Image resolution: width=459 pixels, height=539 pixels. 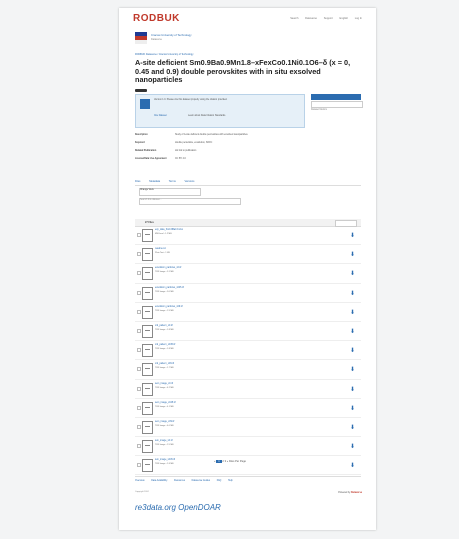 What do you see at coordinates (154, 181) in the screenshot?
I see `tab-metadata: Metadata` at bounding box center [154, 181].